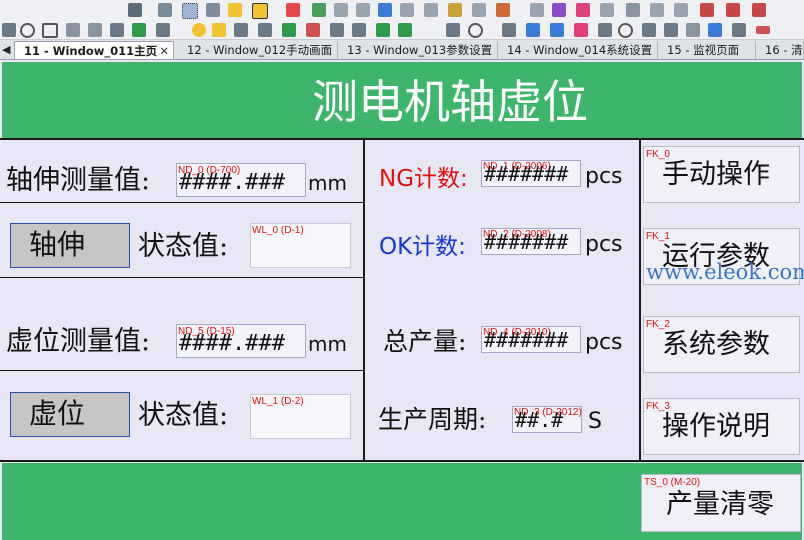  Describe the element at coordinates (607, 10) in the screenshot. I see `online-icon` at that location.